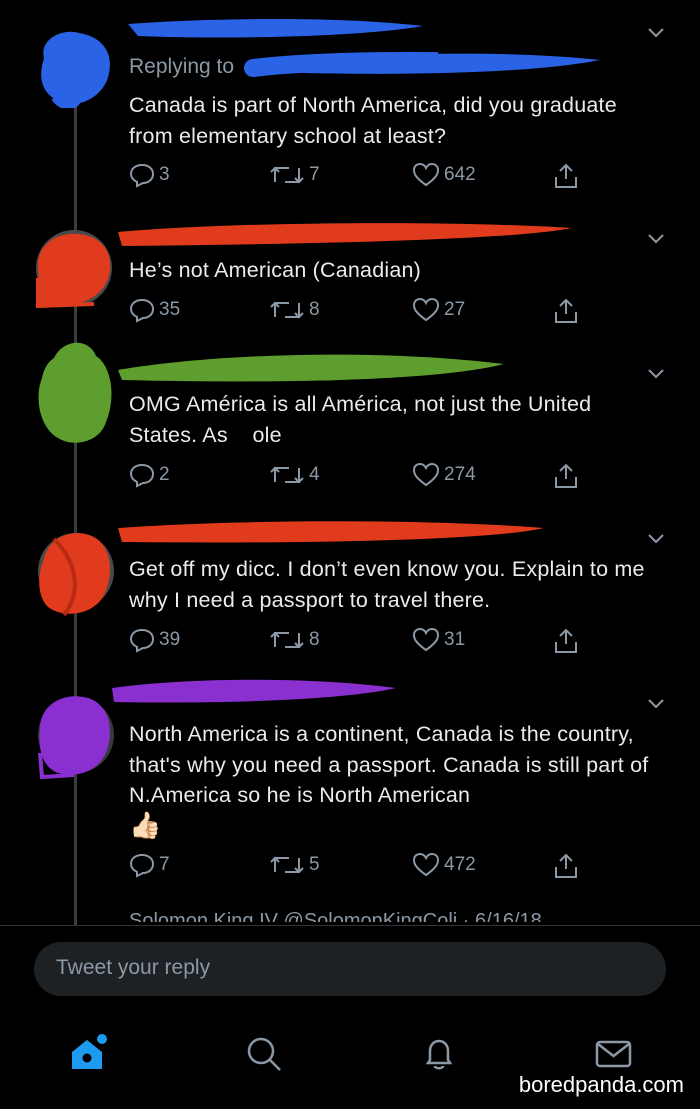  Describe the element at coordinates (350, 1050) in the screenshot. I see `bottom-nav` at that location.